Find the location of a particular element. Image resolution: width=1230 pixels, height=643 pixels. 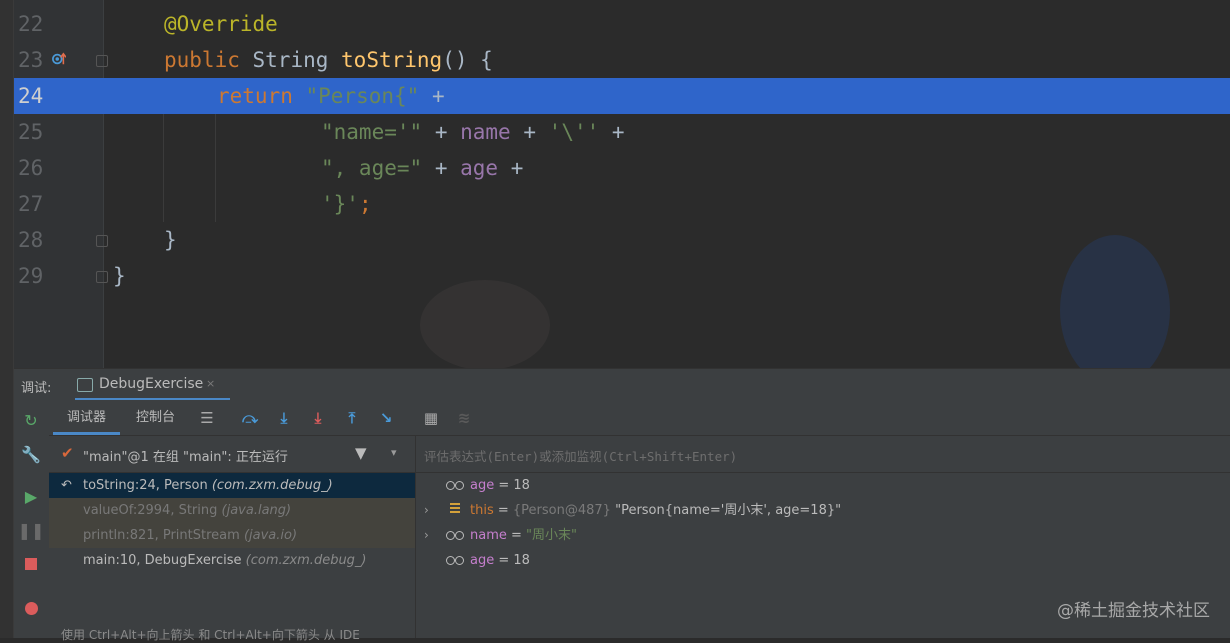

method-name-token: toString is located at coordinates (392, 60).